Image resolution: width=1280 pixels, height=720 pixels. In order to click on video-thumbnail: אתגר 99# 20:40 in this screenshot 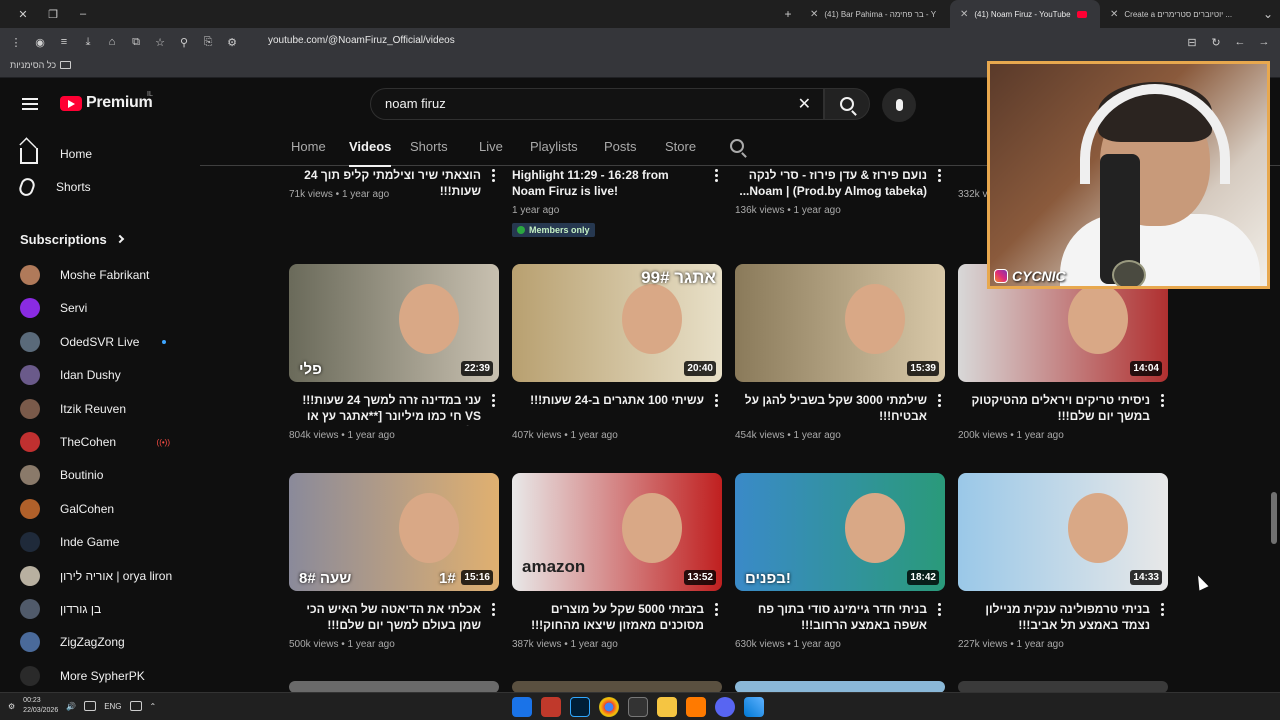, I will do `click(617, 323)`.